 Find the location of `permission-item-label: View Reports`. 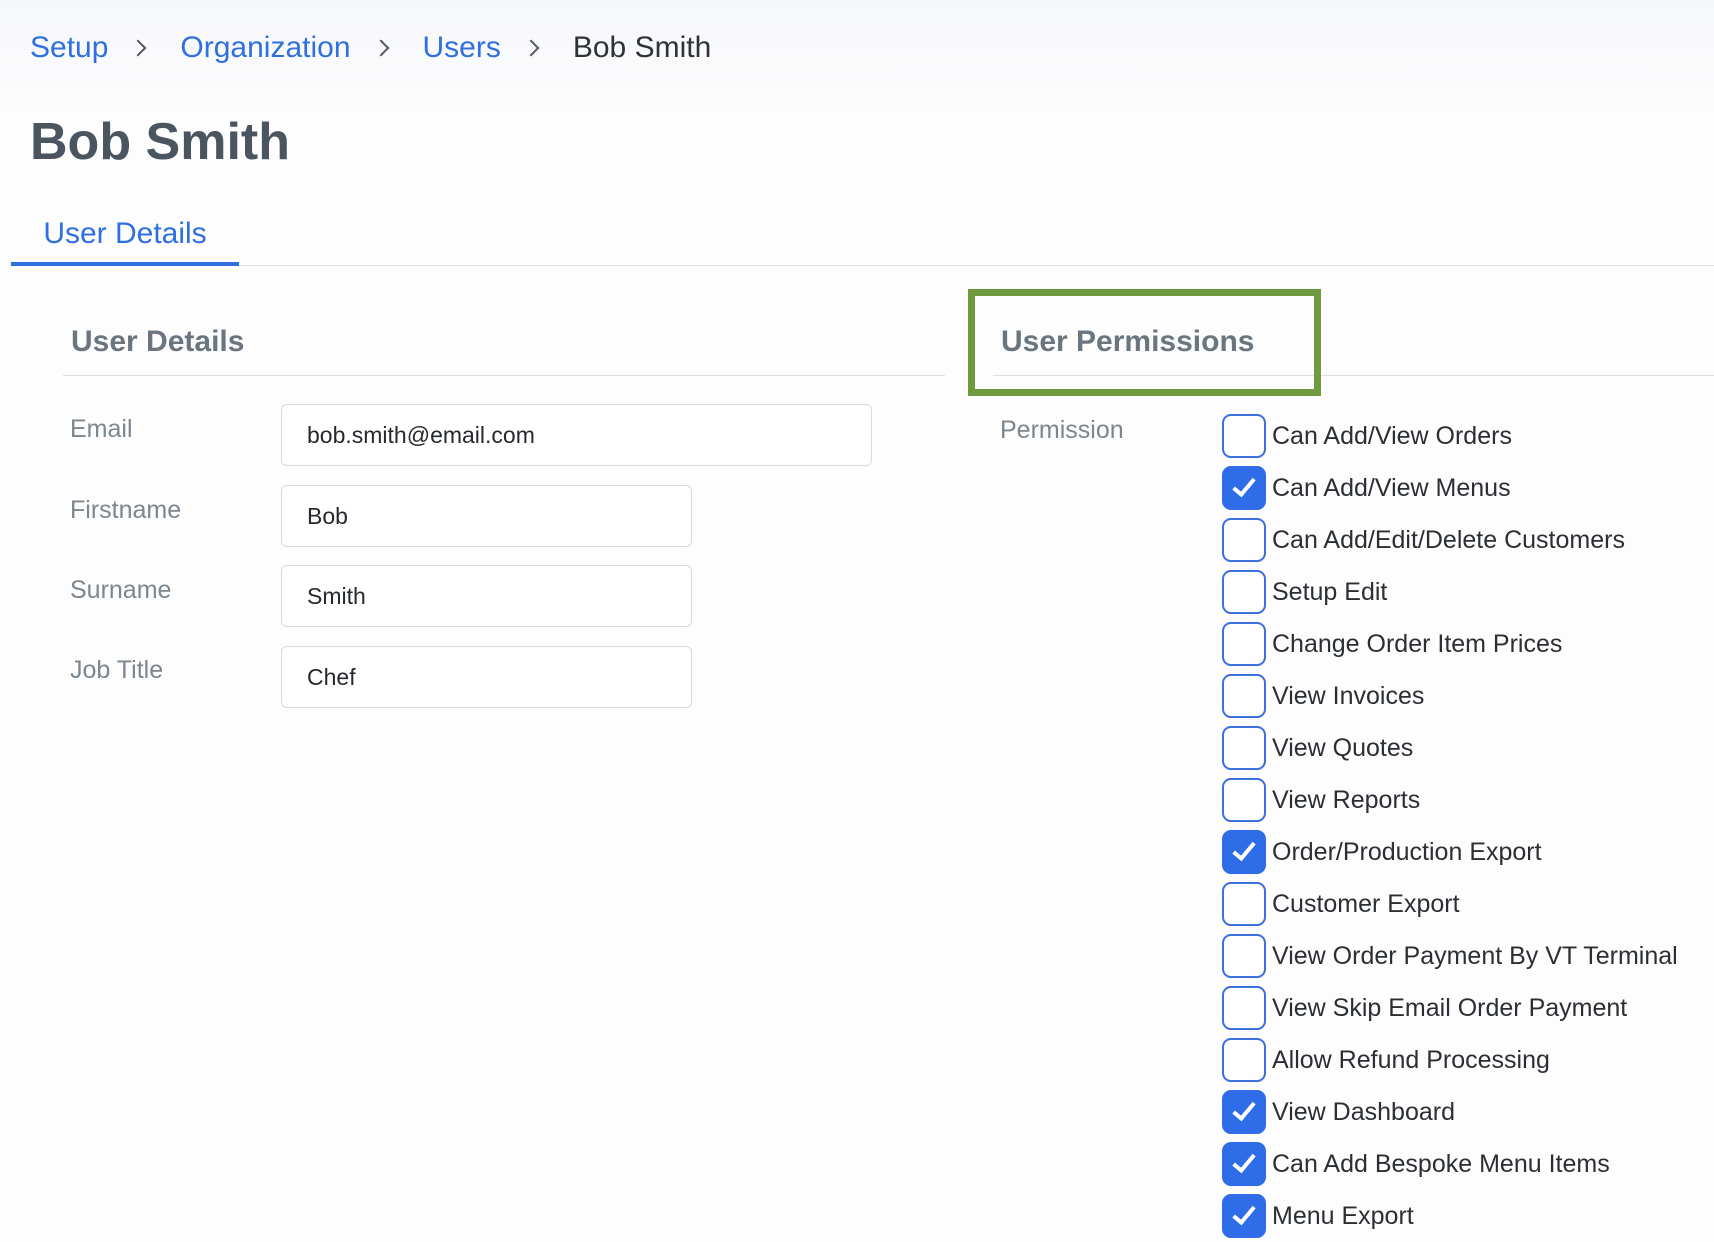

permission-item-label: View Reports is located at coordinates (1346, 799).